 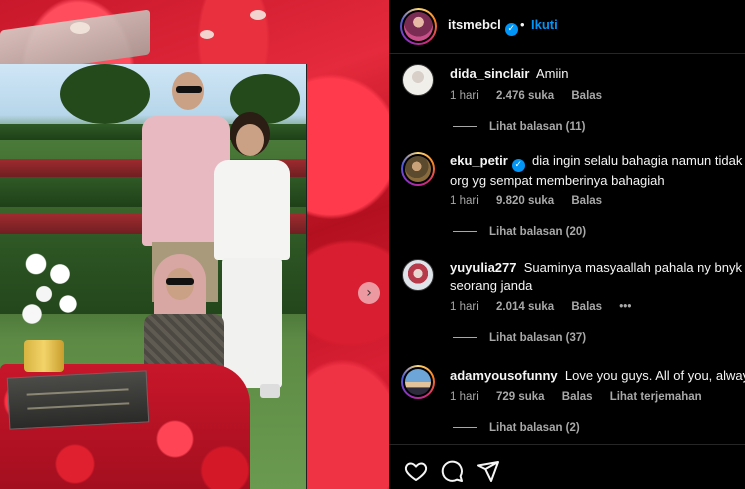 What do you see at coordinates (638, 160) in the screenshot?
I see `comment-body-line1: dia ingin selalu bahagia namun tidak lu` at bounding box center [638, 160].